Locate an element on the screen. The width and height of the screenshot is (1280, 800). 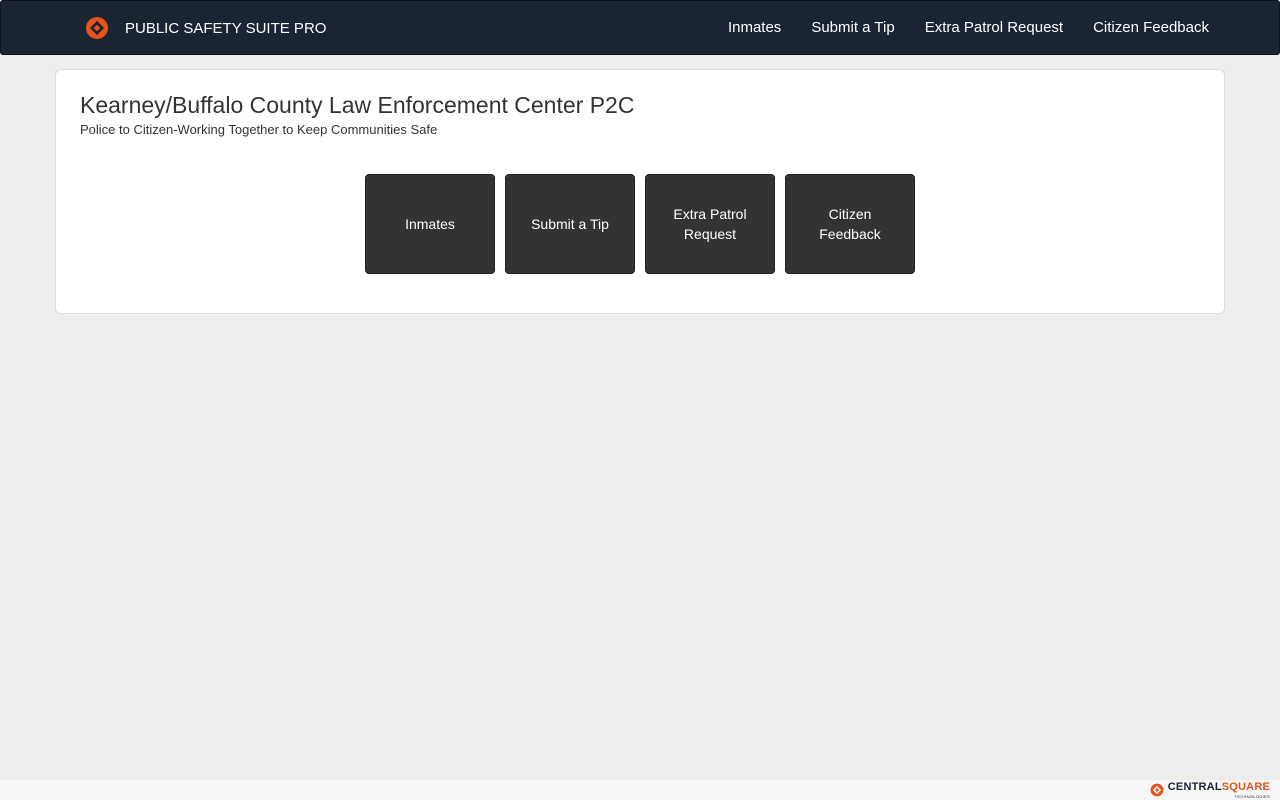
tile-submit-tip: Submit a Tip is located at coordinates (570, 224).